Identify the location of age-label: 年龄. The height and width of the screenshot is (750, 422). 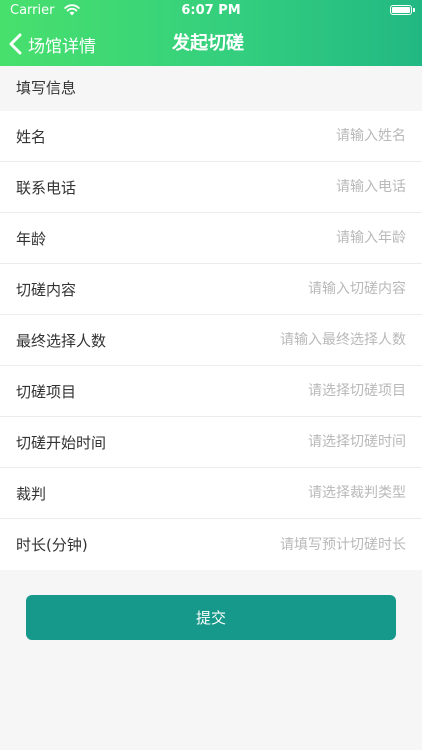
(31, 238).